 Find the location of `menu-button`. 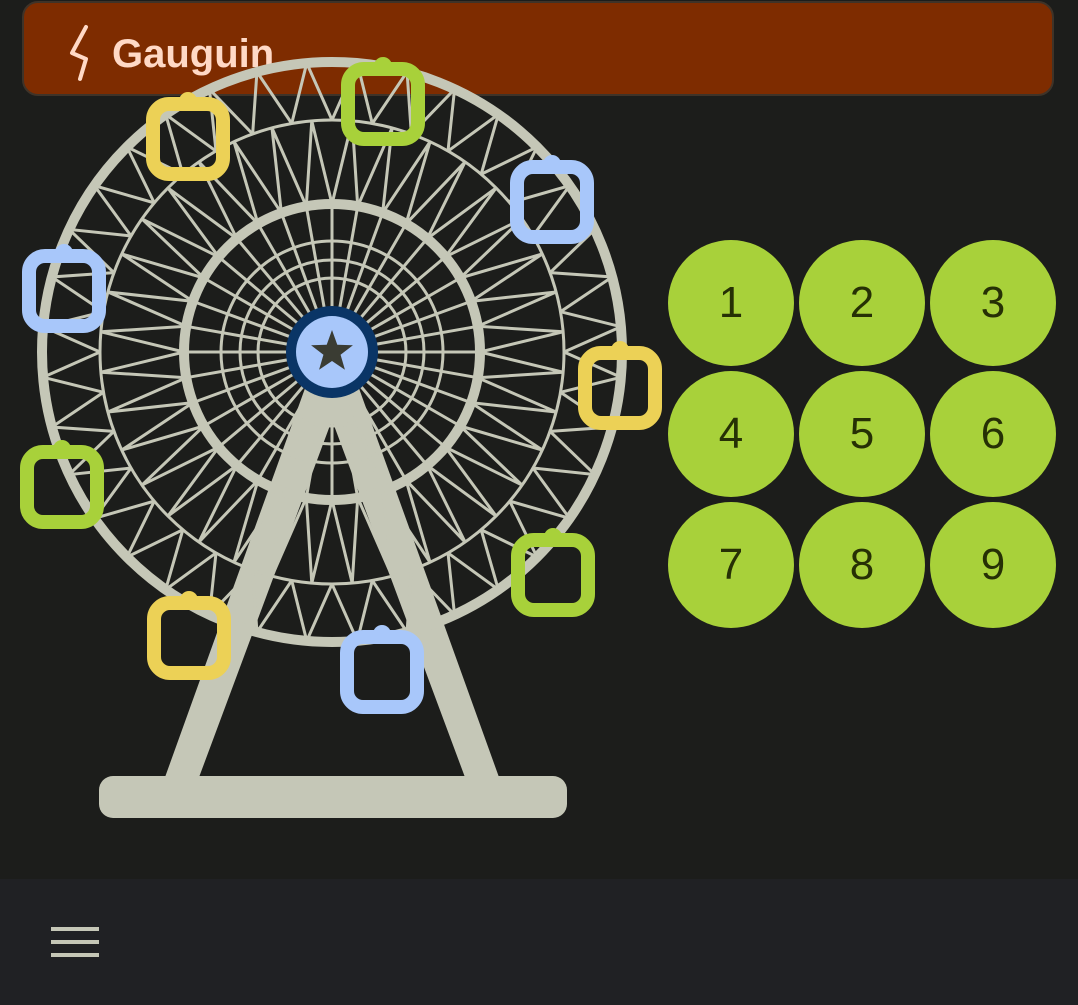

menu-button is located at coordinates (75, 942).